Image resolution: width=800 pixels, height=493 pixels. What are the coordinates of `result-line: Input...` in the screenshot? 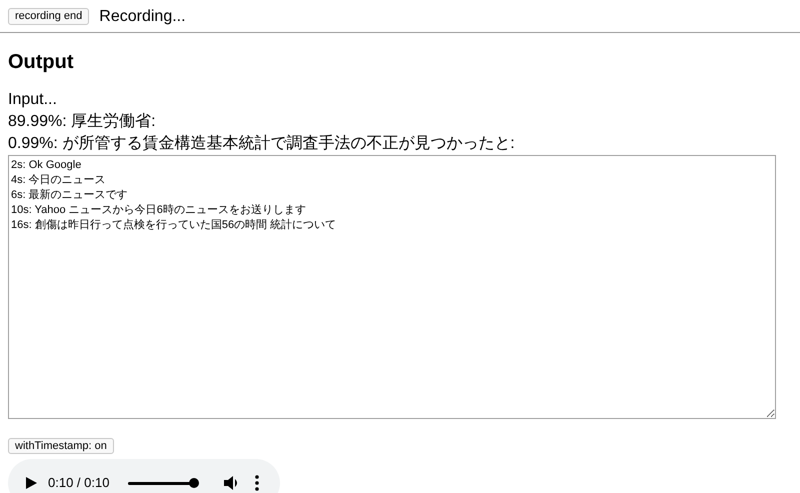 It's located at (33, 100).